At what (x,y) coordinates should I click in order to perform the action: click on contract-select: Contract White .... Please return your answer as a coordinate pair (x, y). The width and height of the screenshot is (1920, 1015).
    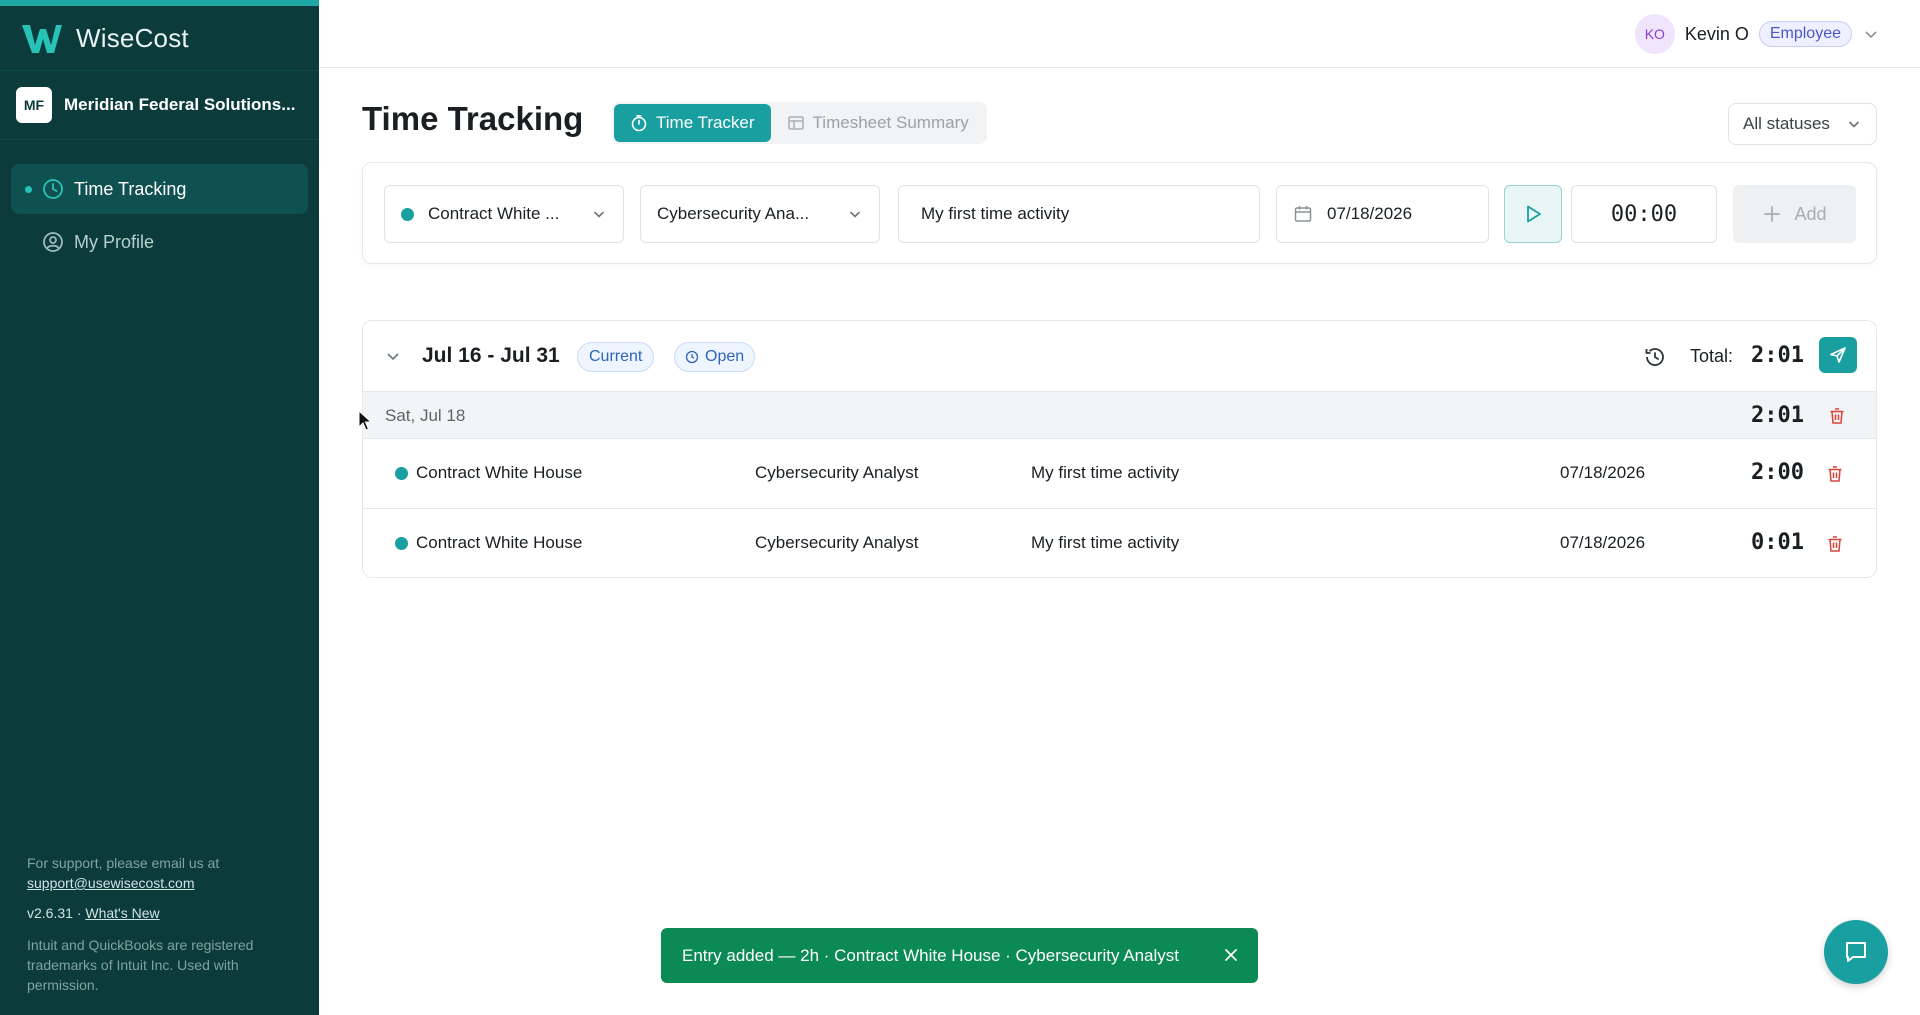
    Looking at the image, I should click on (504, 214).